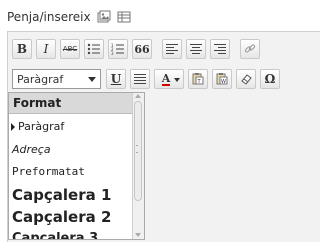 The height and width of the screenshot is (250, 320). What do you see at coordinates (49, 17) in the screenshot?
I see `upload-insert-label: Penja/insereix` at bounding box center [49, 17].